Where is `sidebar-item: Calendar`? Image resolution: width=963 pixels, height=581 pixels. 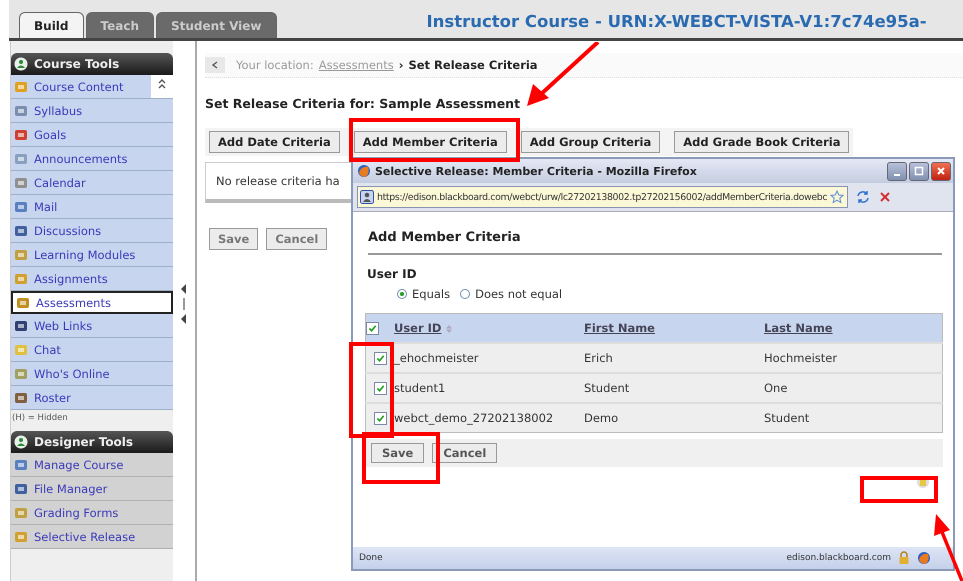
sidebar-item: Calendar is located at coordinates (92, 183).